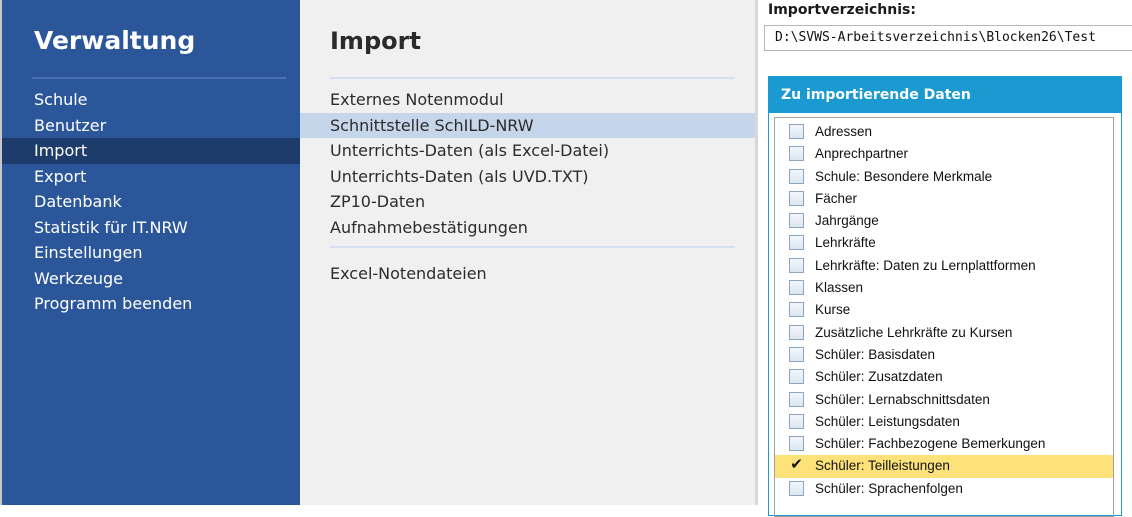 The width and height of the screenshot is (1132, 517). I want to click on sidebar-item-export: Export, so click(151, 177).